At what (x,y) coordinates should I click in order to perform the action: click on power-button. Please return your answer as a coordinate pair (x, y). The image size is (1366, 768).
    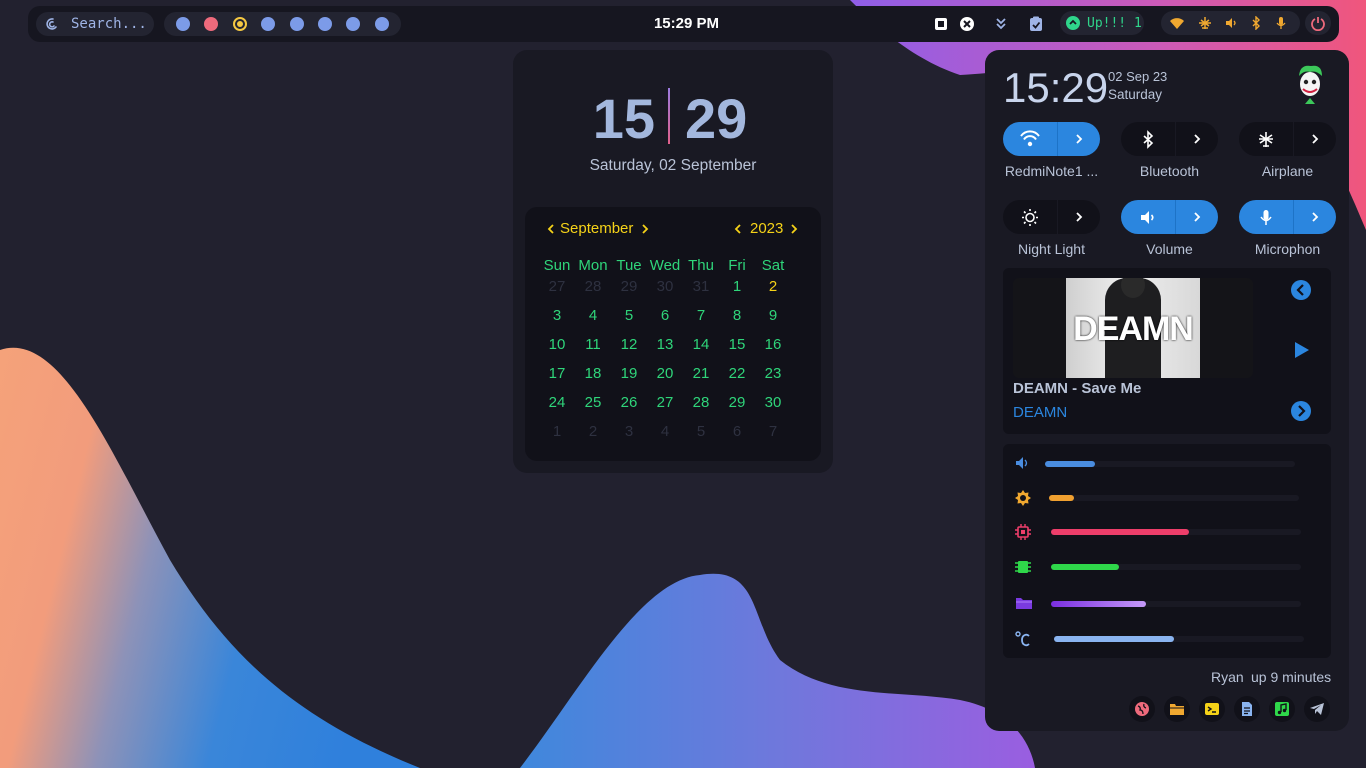
    Looking at the image, I should click on (1318, 23).